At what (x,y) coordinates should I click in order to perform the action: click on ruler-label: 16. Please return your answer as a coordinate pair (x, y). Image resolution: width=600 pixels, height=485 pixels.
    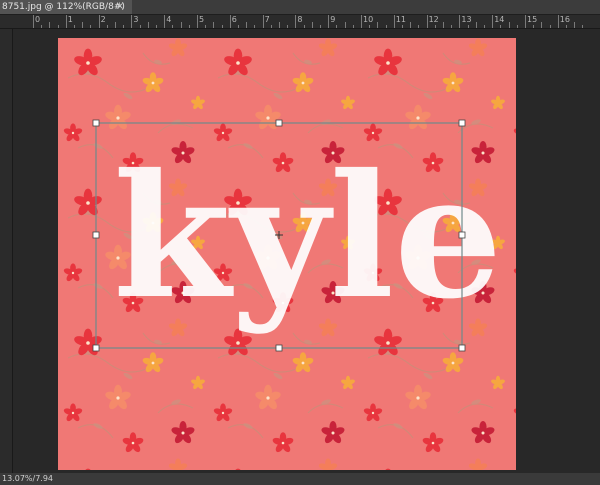
    Looking at the image, I should click on (564, 19).